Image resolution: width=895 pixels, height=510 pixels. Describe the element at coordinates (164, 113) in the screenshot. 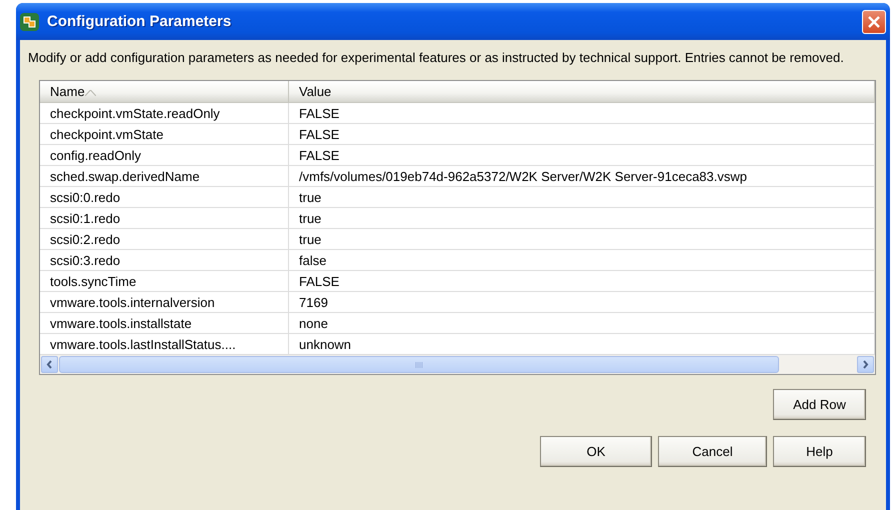

I see `table-cell: checkpoint.vmState.readOnly` at that location.